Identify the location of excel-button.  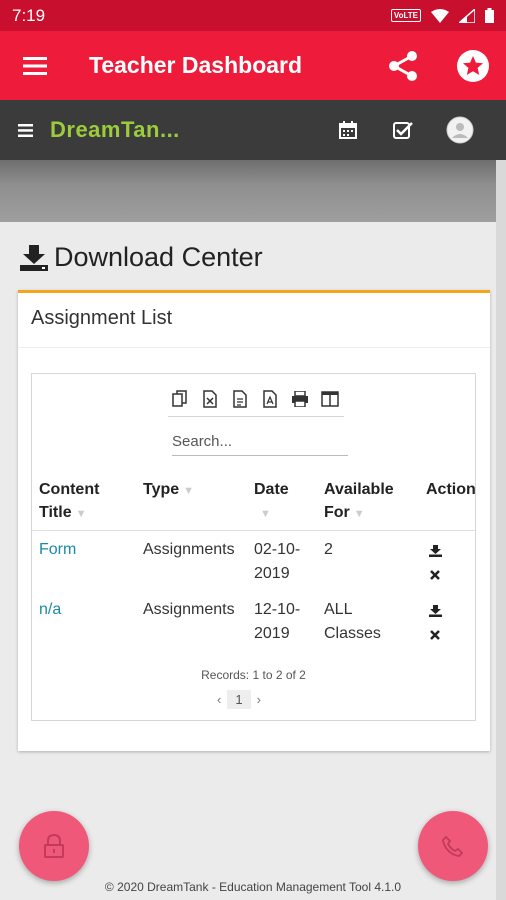
(210, 399).